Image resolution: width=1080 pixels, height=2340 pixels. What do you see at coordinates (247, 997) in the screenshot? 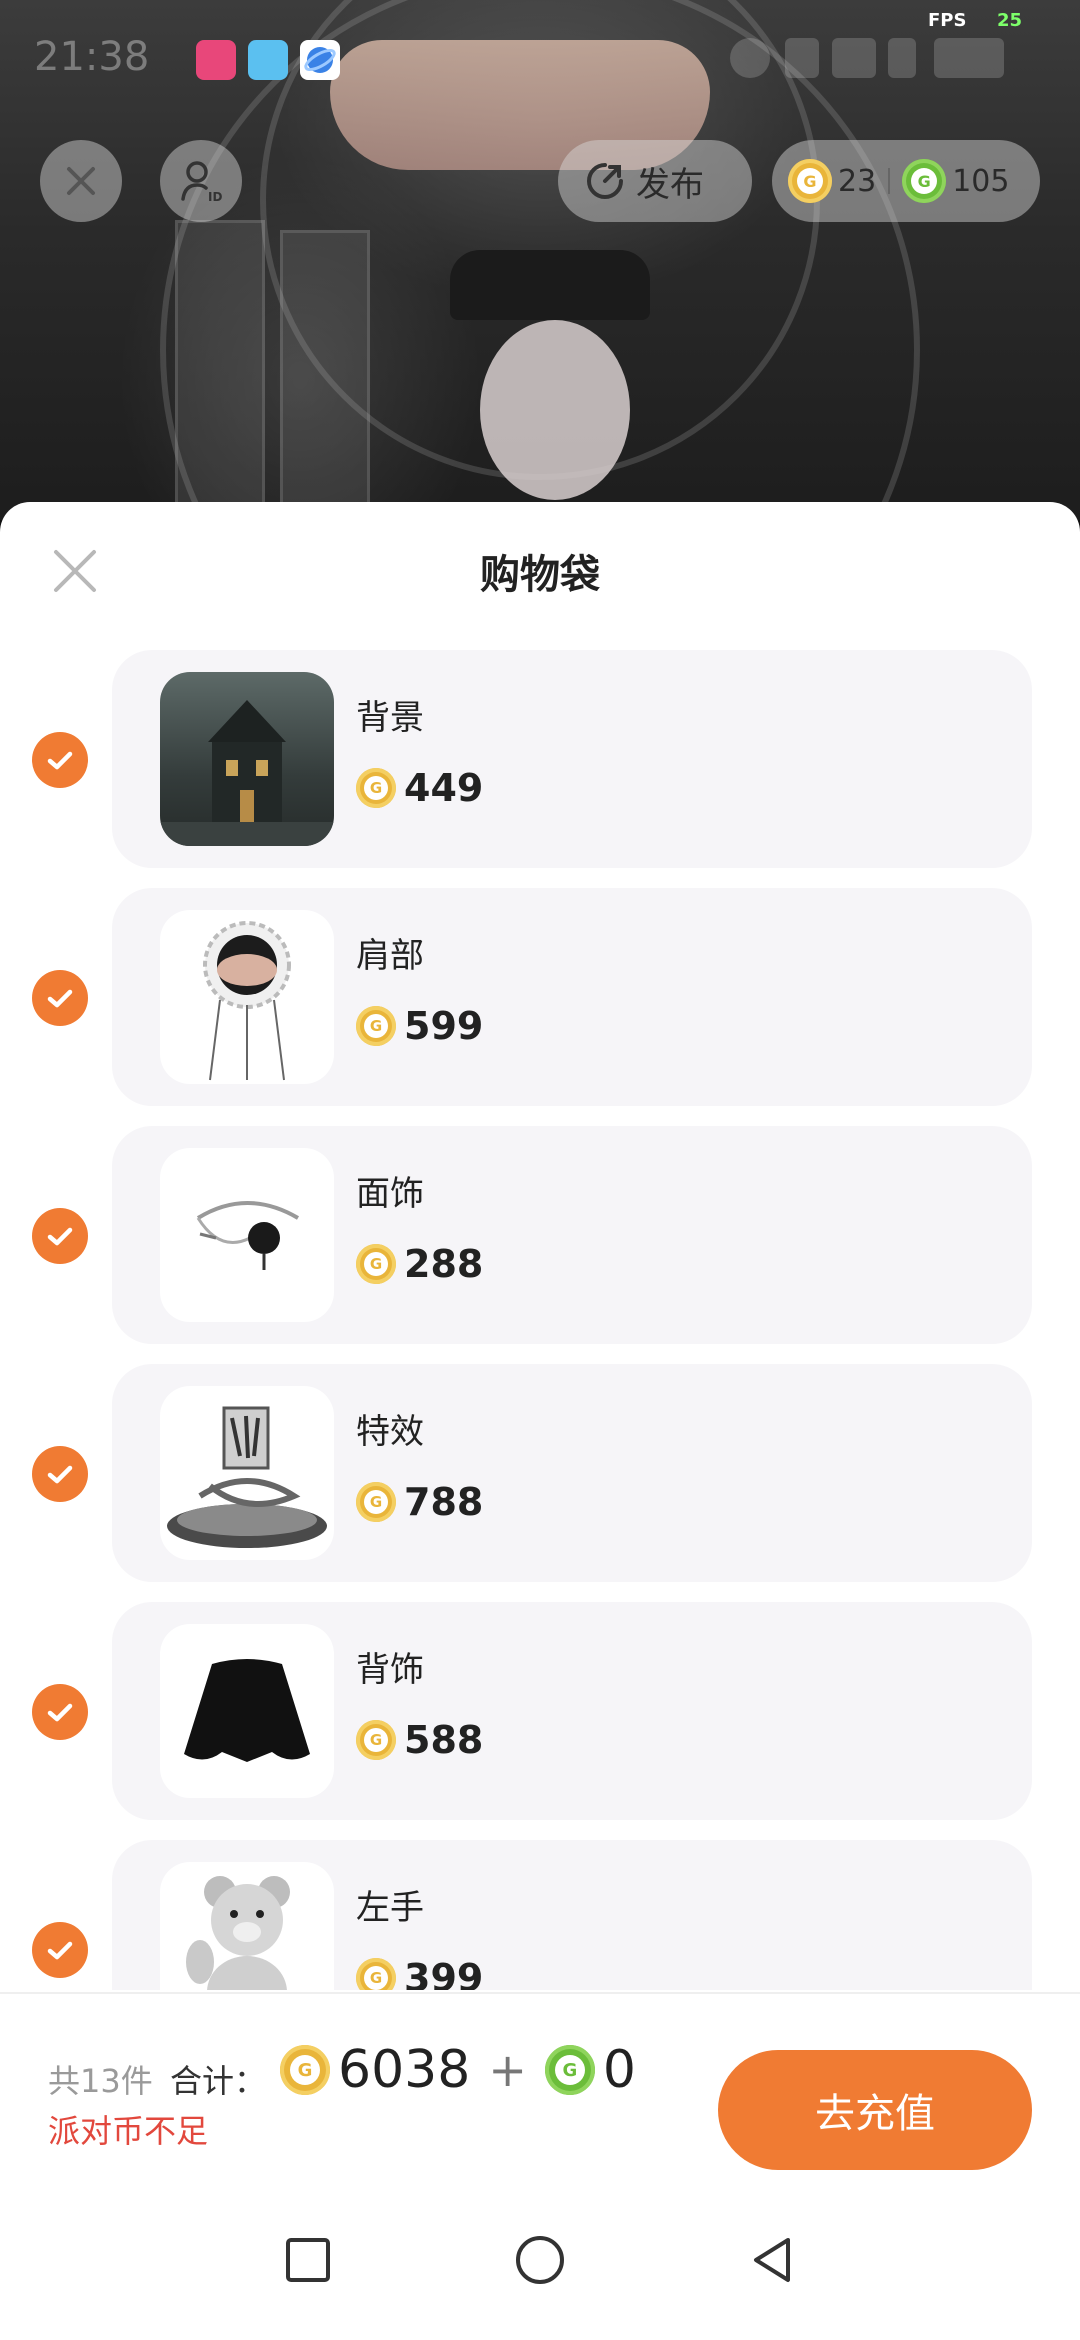
I see `shoulder-hand-thumbnail` at bounding box center [247, 997].